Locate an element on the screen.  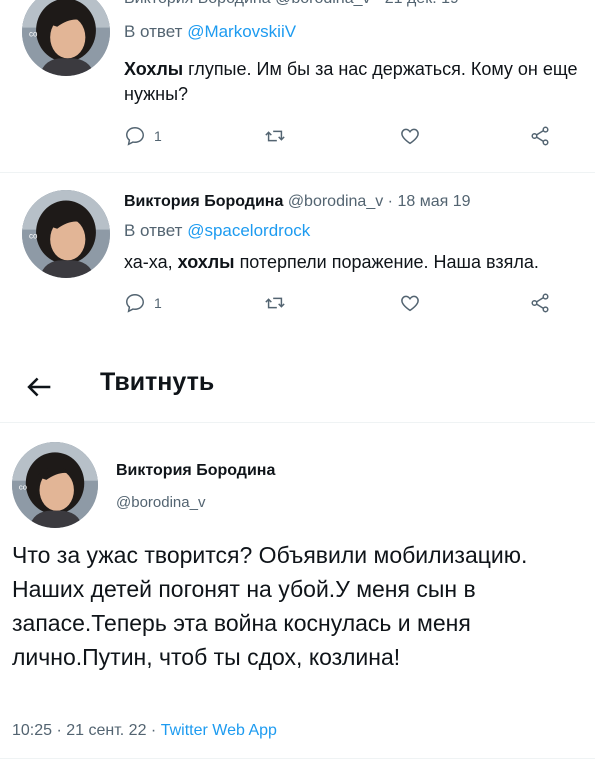
tweet-meta: 10:25 · 21 сент. 22 · Twitter Web App is located at coordinates (144, 731).